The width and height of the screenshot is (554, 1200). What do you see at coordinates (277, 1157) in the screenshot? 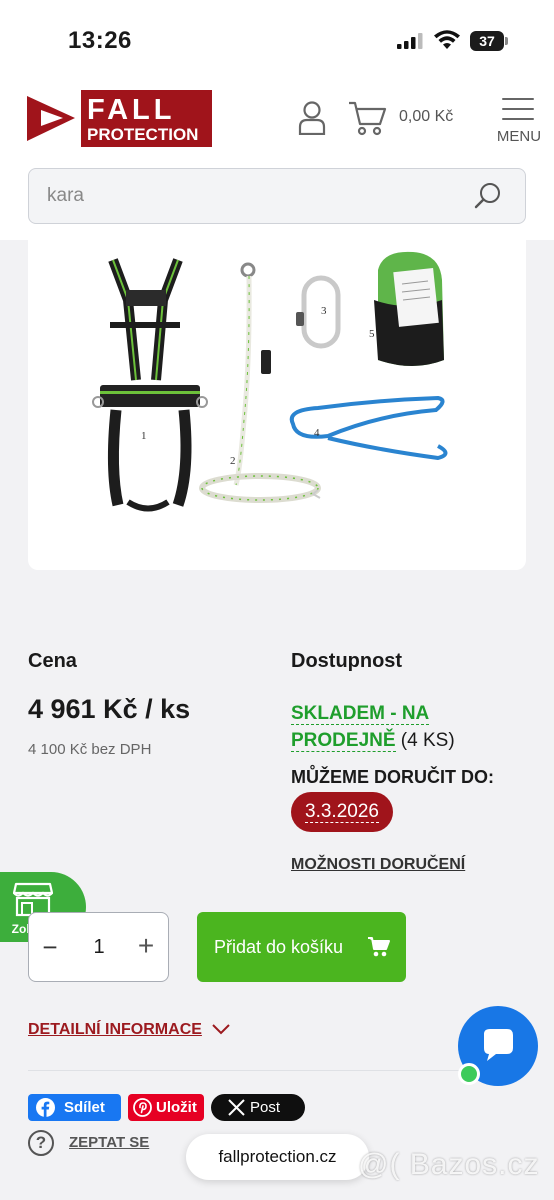
I see `url-address-pill: fallprotection.cz` at bounding box center [277, 1157].